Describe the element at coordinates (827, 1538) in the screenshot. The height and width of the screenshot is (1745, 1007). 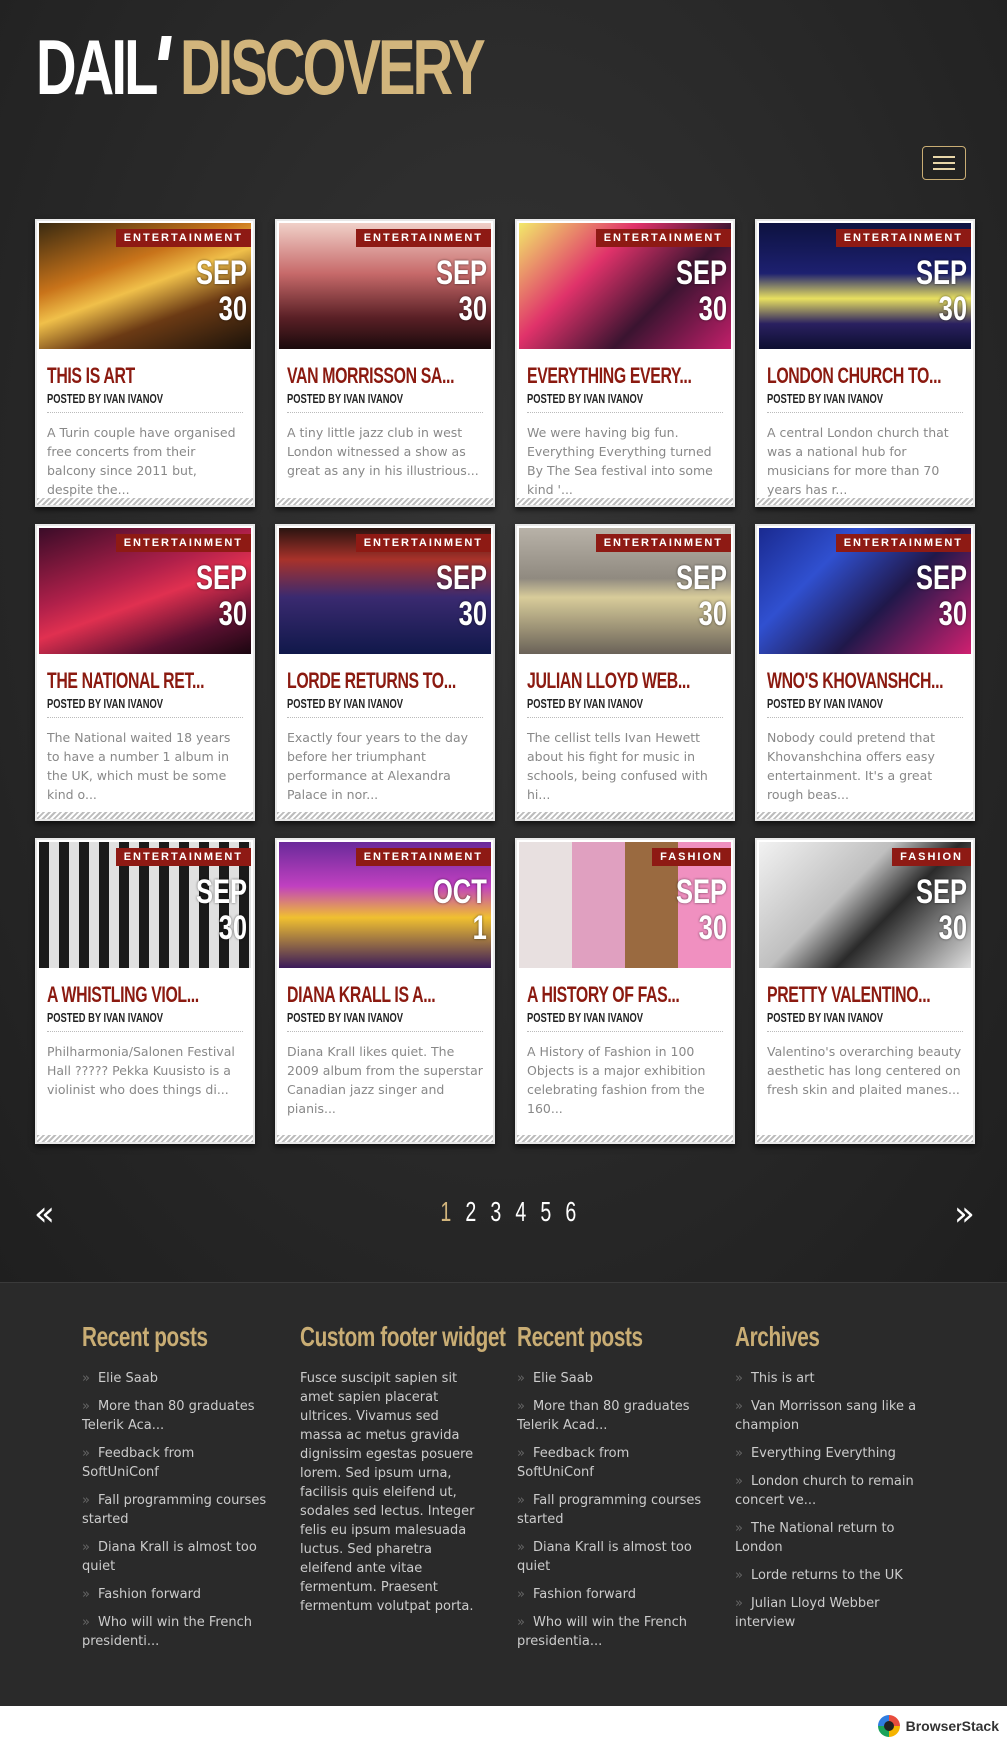
I see `footer-link: The National return to London` at that location.